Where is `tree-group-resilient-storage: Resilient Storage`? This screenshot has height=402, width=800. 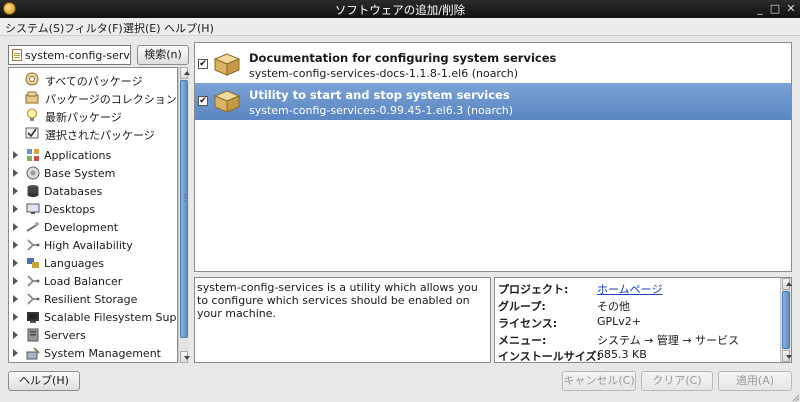 tree-group-resilient-storage: Resilient Storage is located at coordinates (93, 299).